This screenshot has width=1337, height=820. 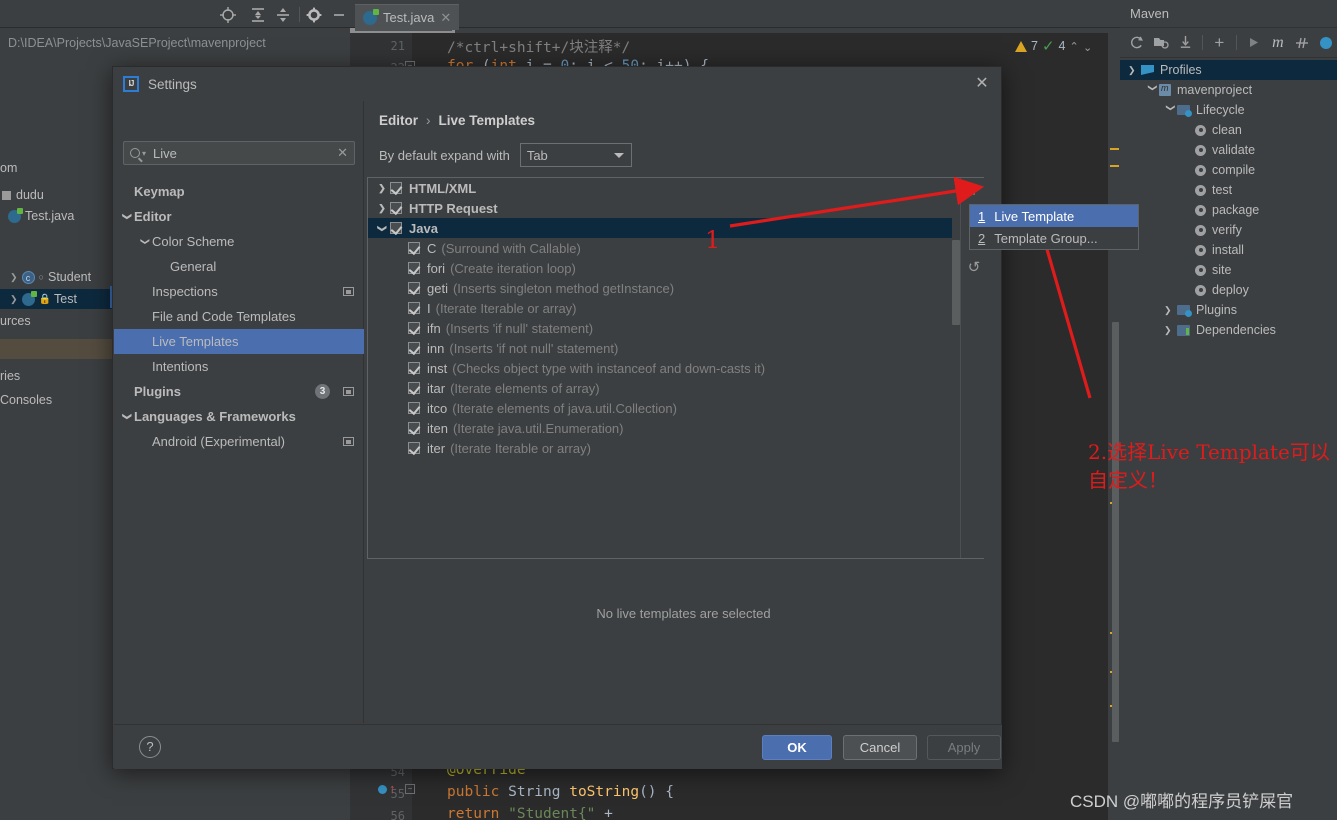 What do you see at coordinates (150, 747) in the screenshot?
I see `help-button: ?` at bounding box center [150, 747].